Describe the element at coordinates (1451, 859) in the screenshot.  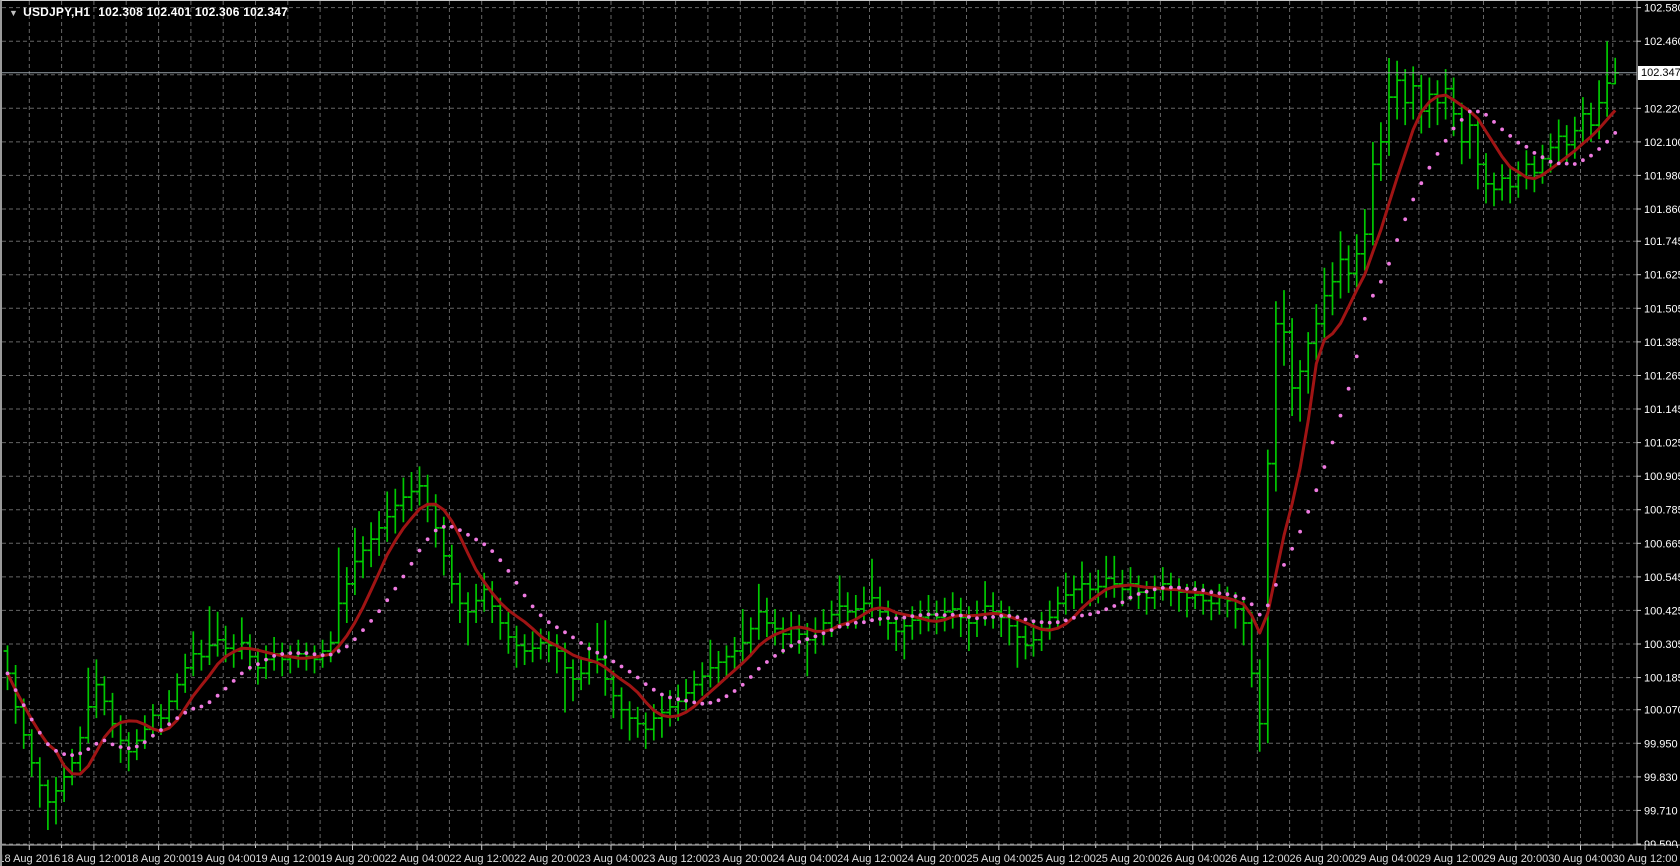
I see `x-axis-label: 29 Aug 12:00` at that location.